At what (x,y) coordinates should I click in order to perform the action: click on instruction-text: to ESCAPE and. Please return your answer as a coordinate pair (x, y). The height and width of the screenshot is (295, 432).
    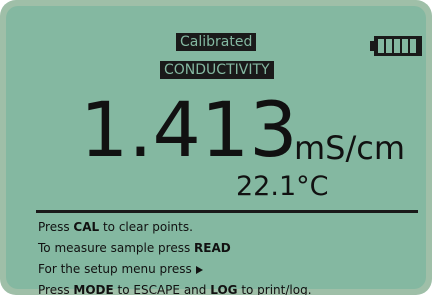
    Looking at the image, I should click on (162, 289).